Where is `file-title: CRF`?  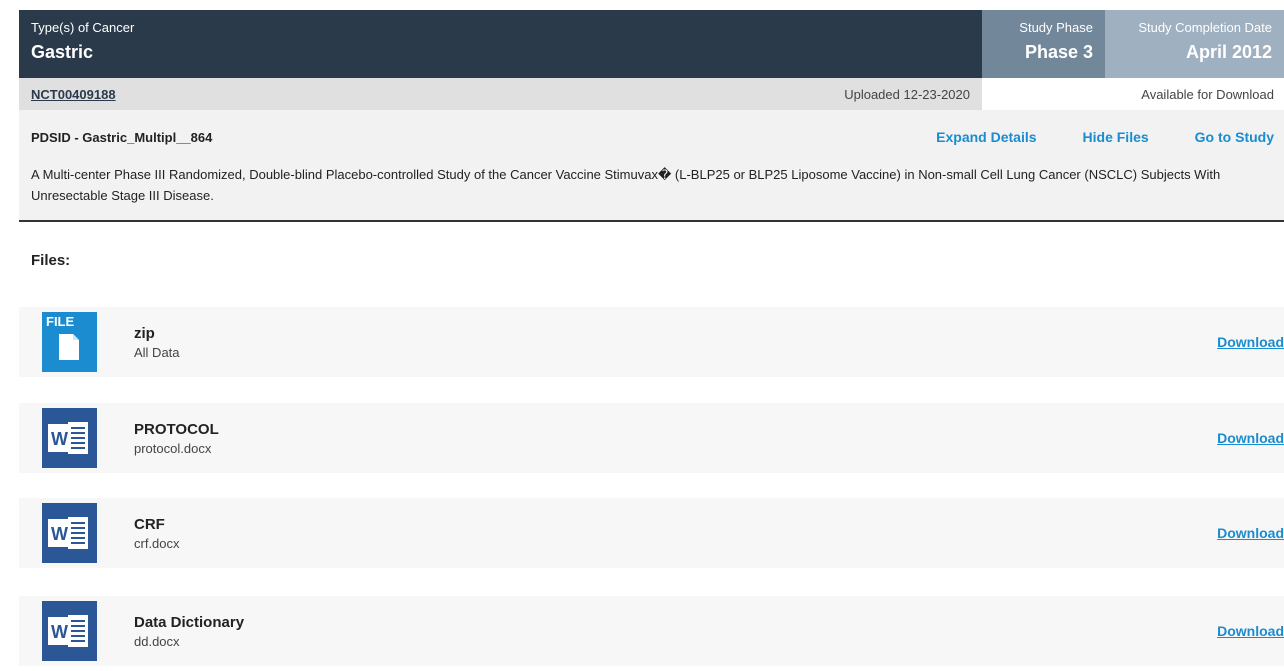 file-title: CRF is located at coordinates (149, 524).